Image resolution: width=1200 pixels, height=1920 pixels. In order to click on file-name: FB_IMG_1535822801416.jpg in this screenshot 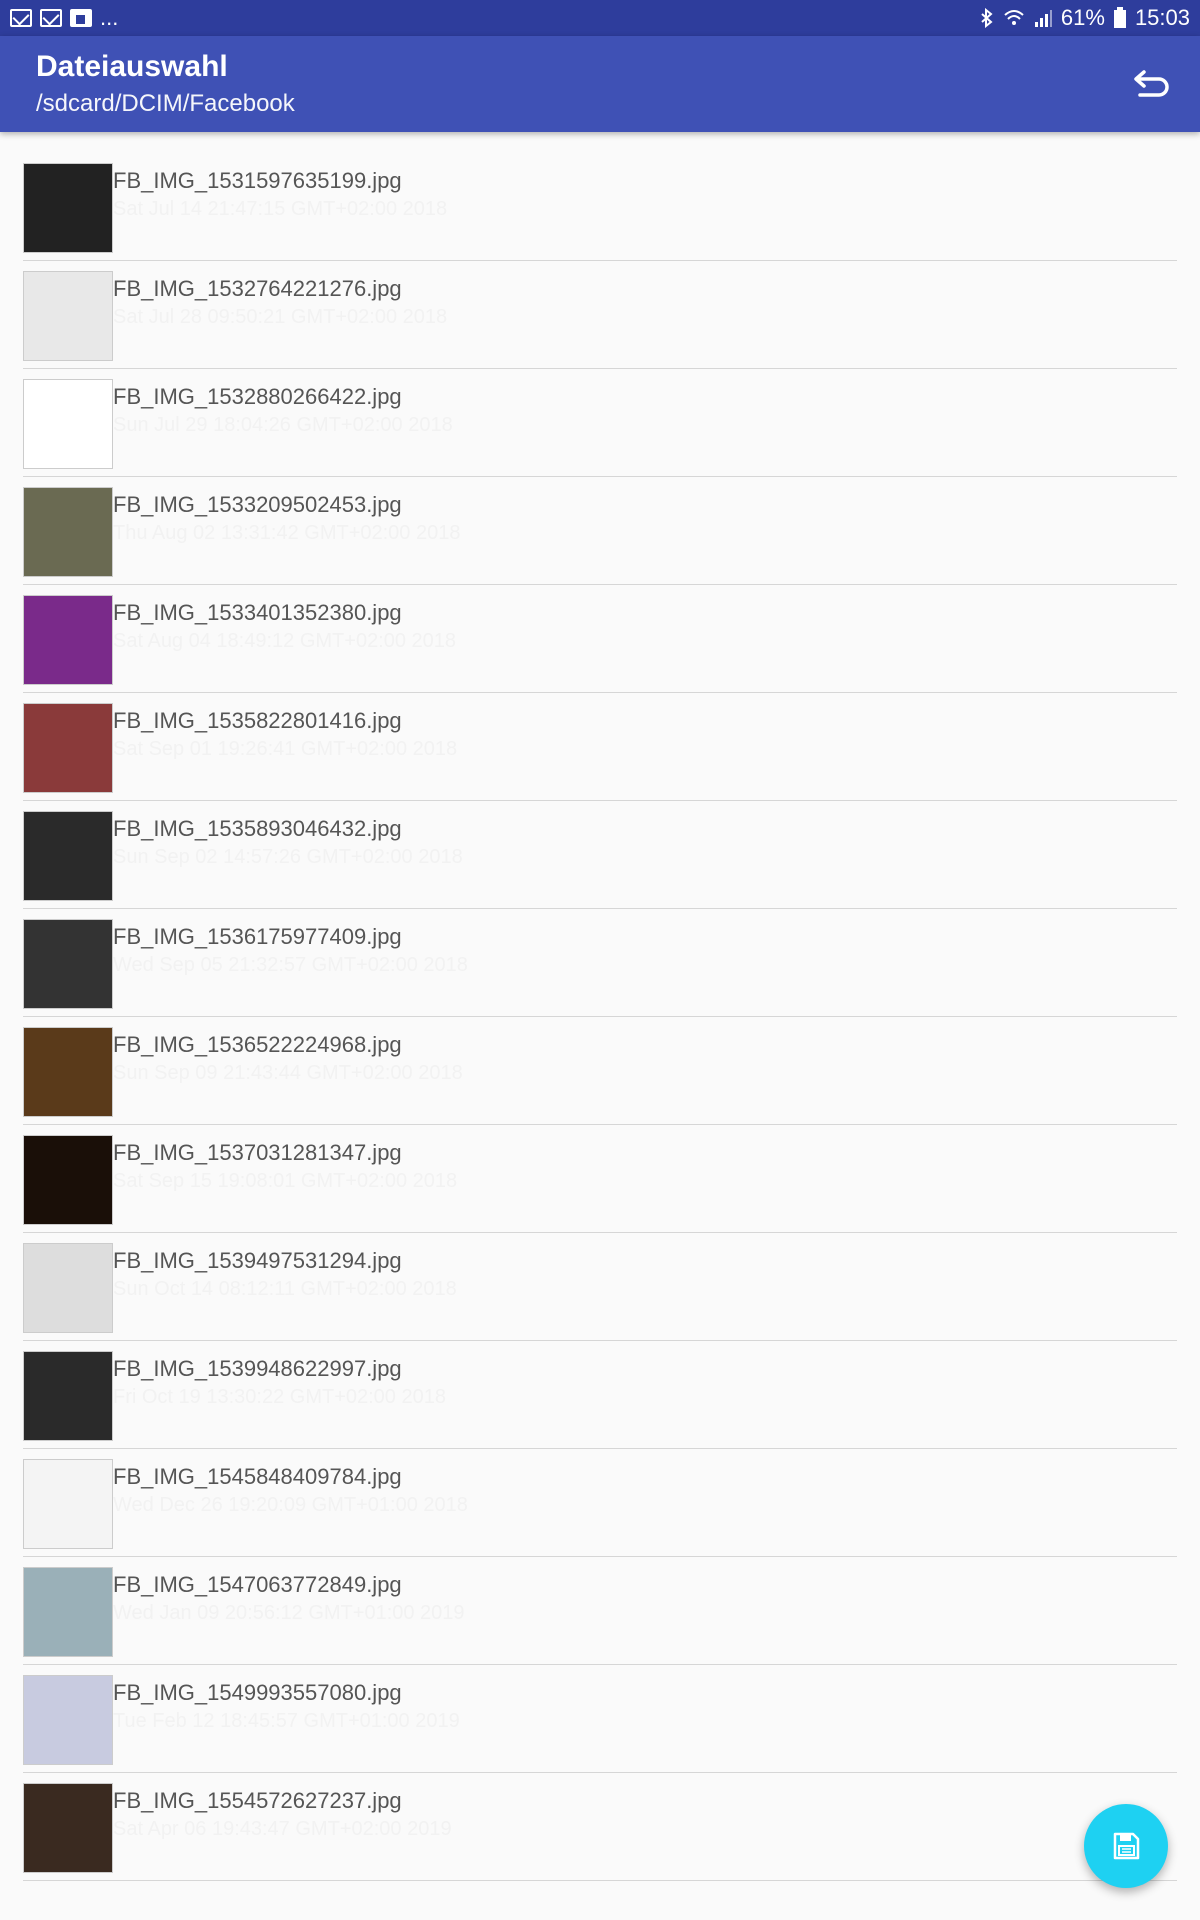, I will do `click(257, 720)`.